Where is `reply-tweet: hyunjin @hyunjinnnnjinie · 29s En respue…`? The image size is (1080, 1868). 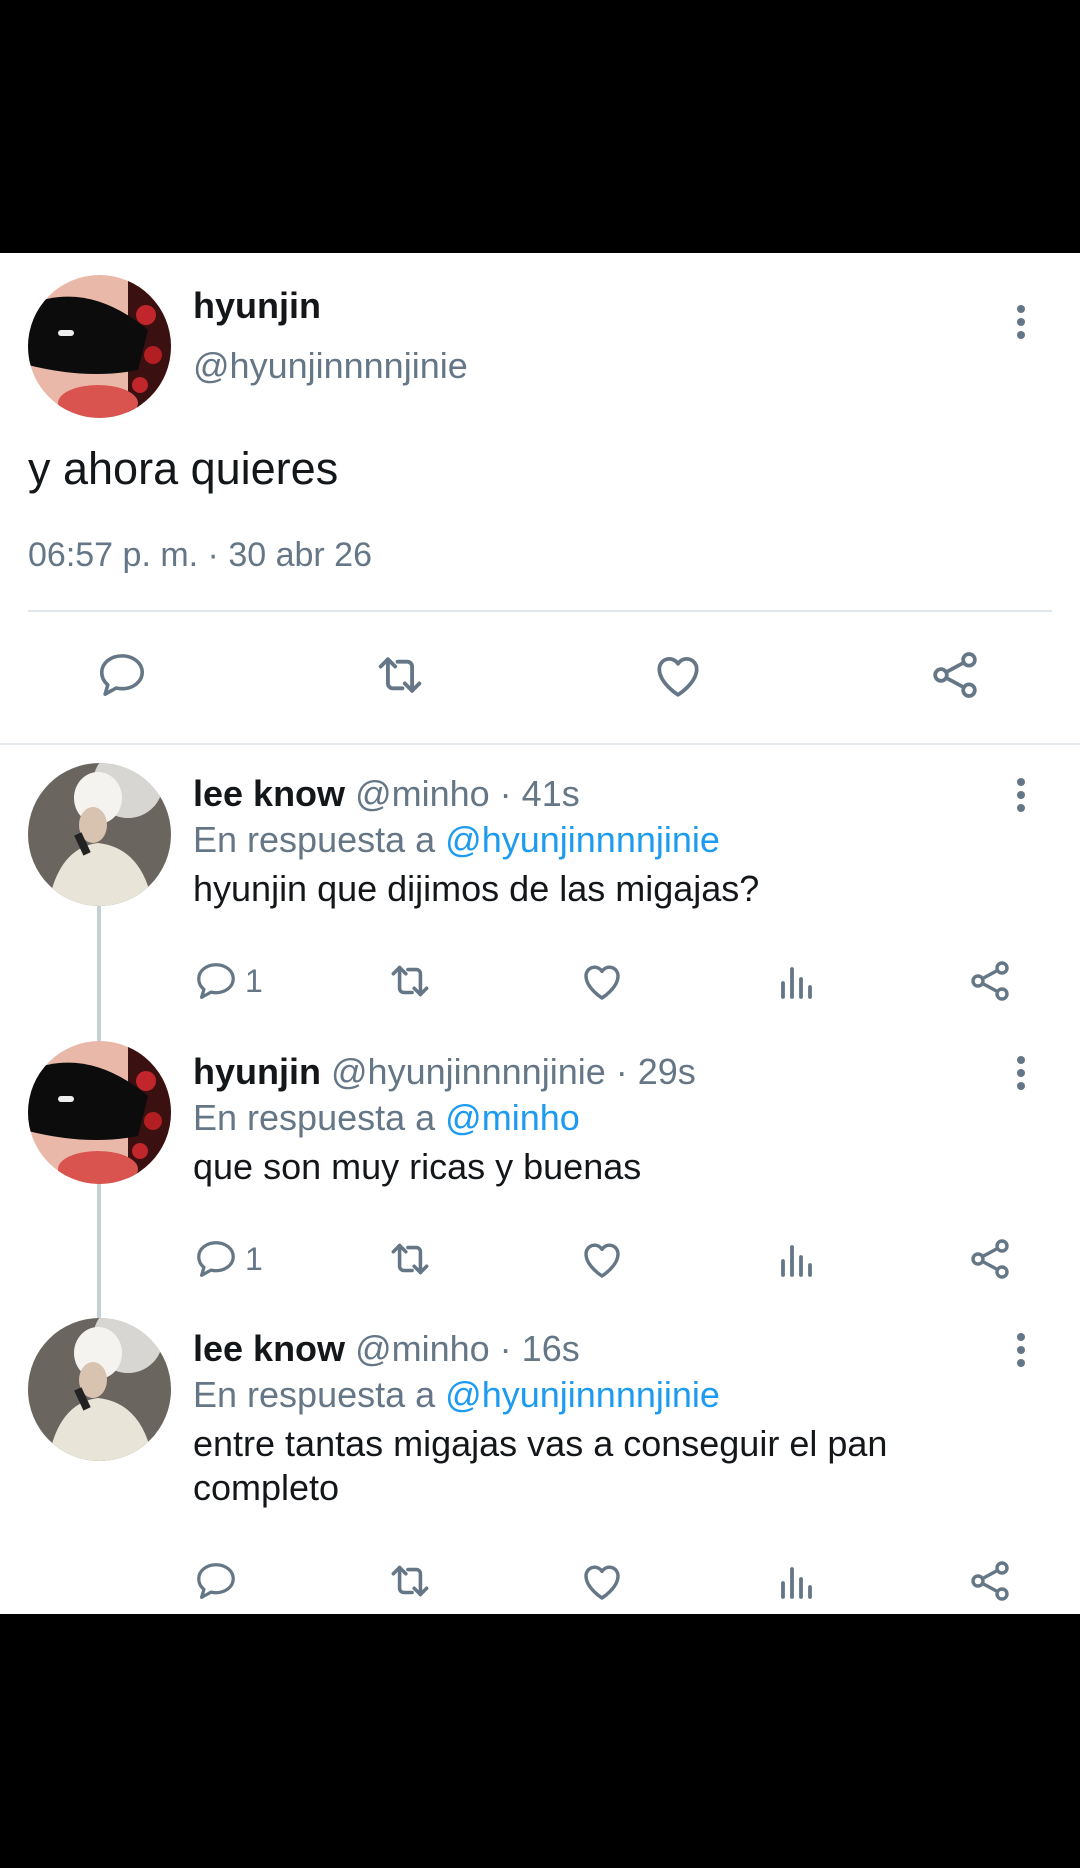 reply-tweet: hyunjin @hyunjinnnnjinie · 29s En respue… is located at coordinates (540, 1176).